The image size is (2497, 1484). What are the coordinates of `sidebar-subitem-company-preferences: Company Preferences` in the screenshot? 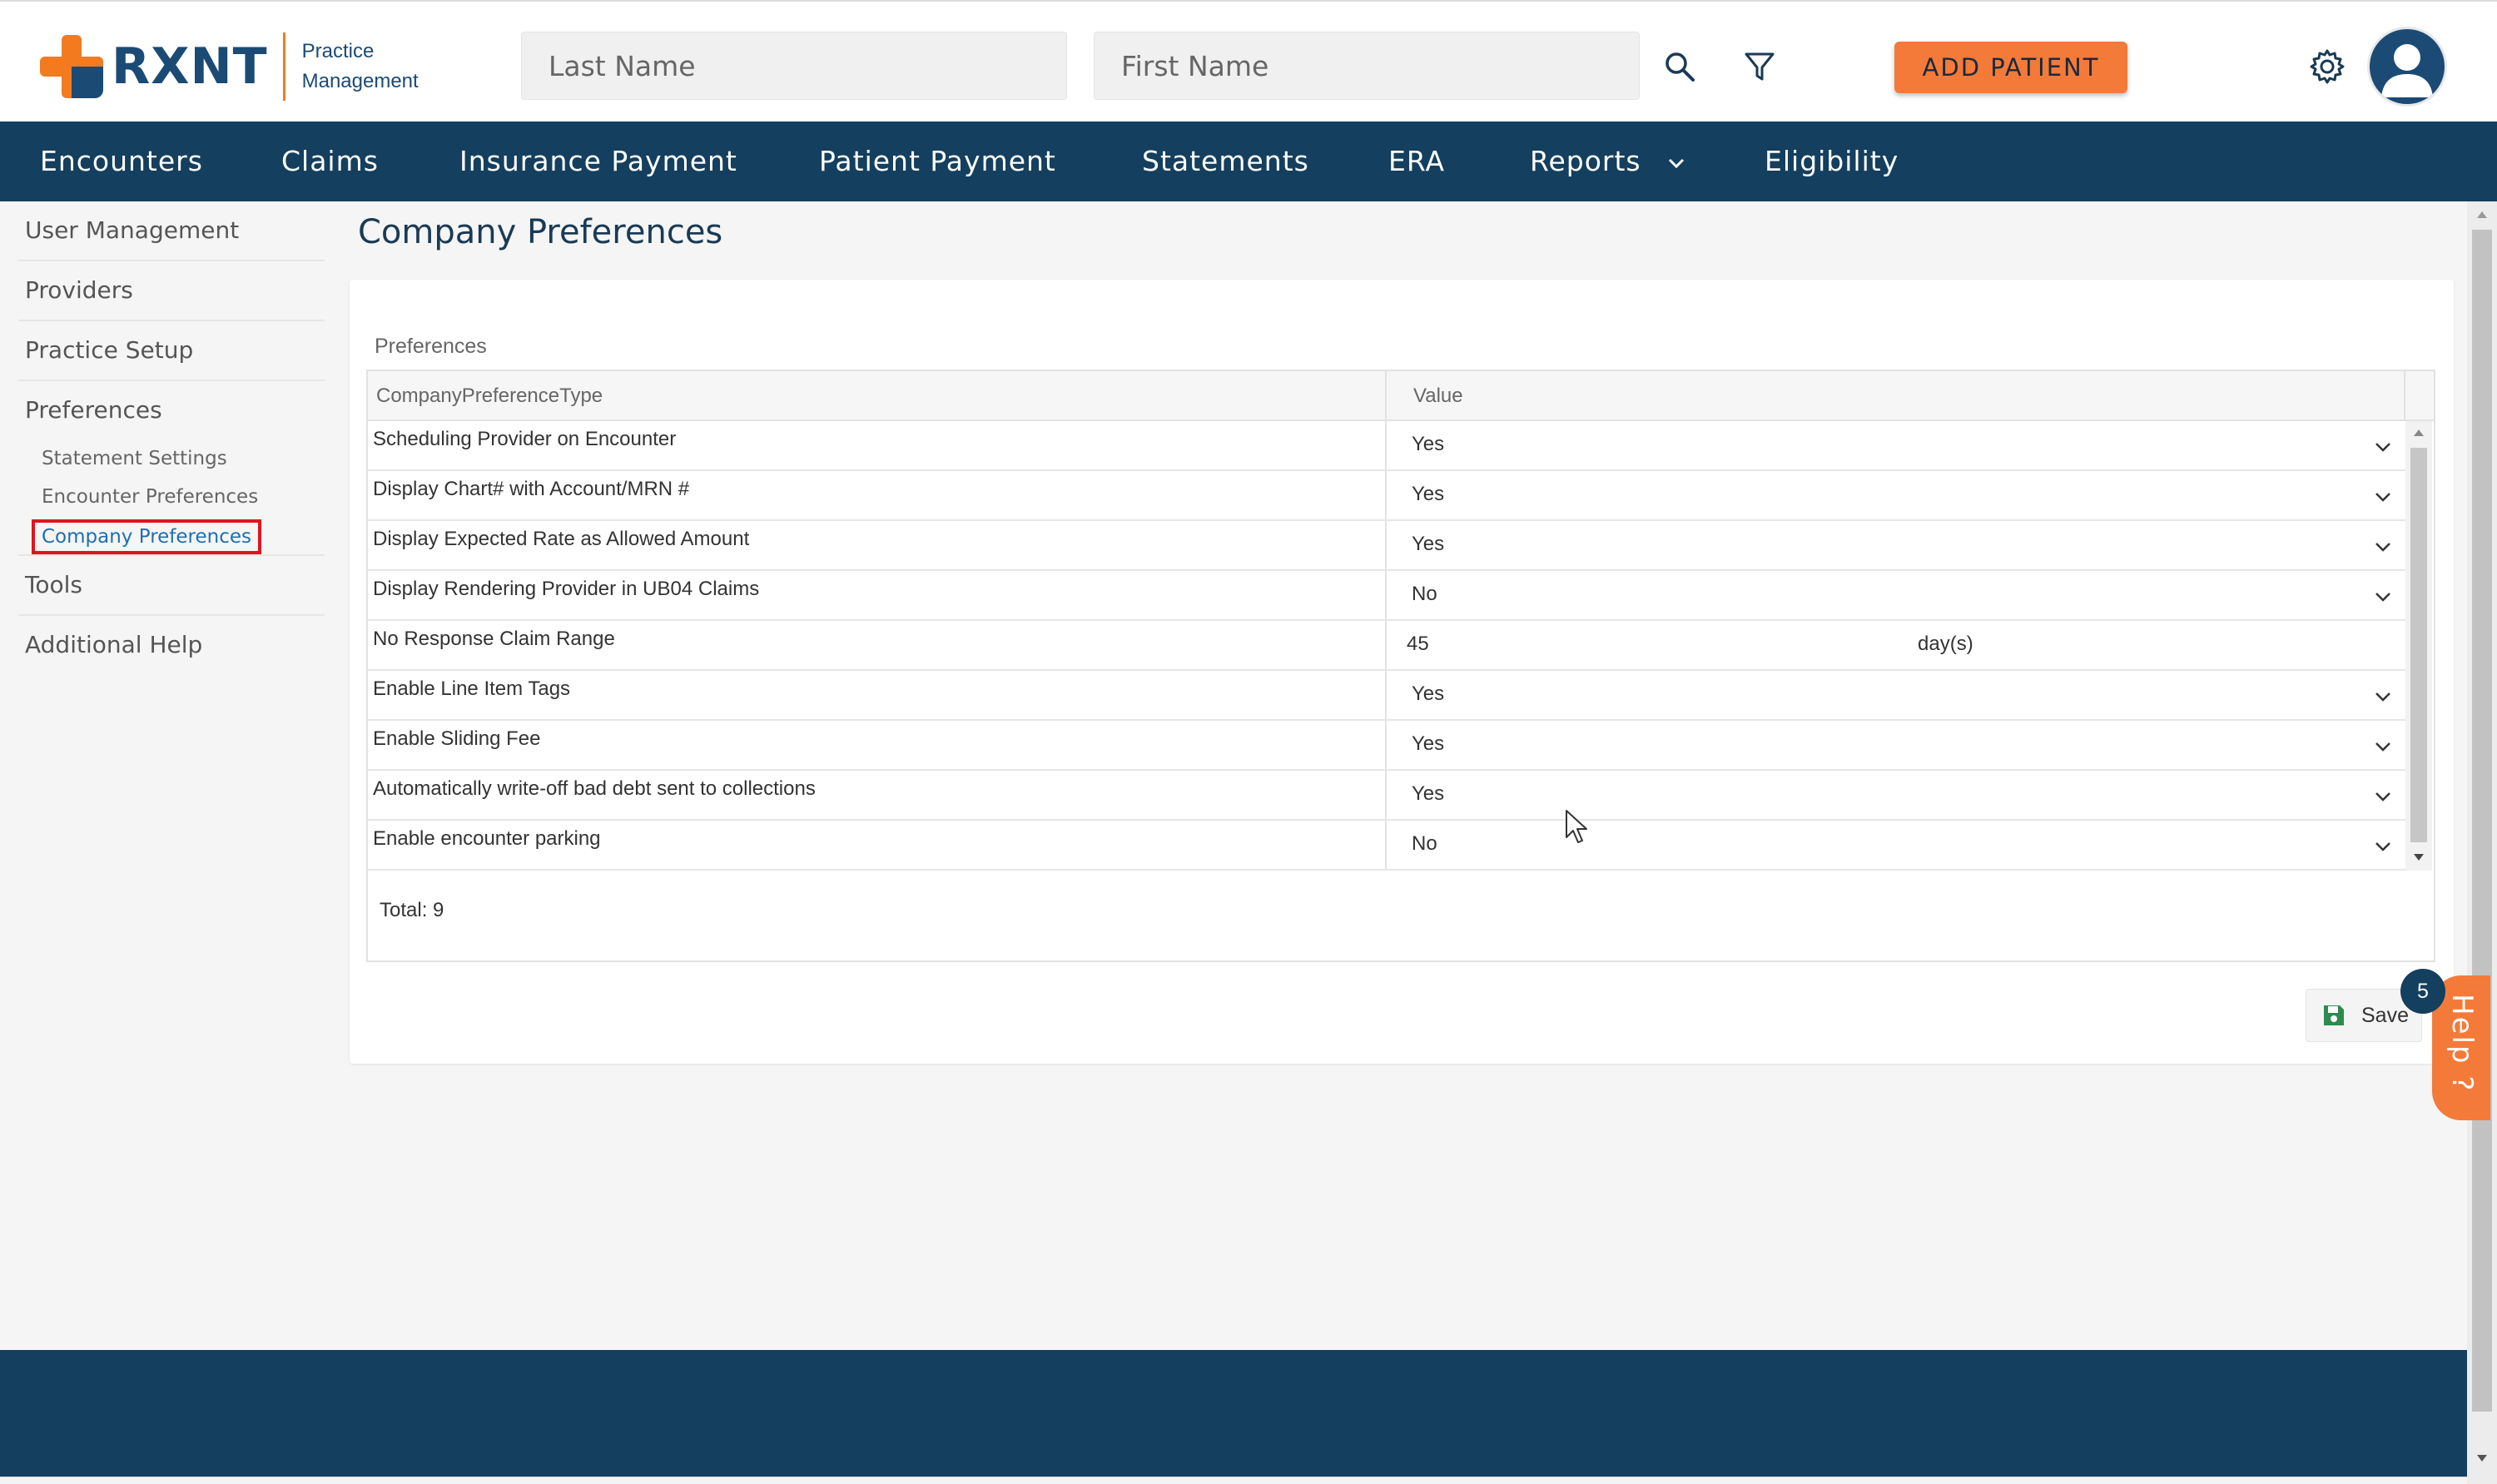 It's located at (147, 536).